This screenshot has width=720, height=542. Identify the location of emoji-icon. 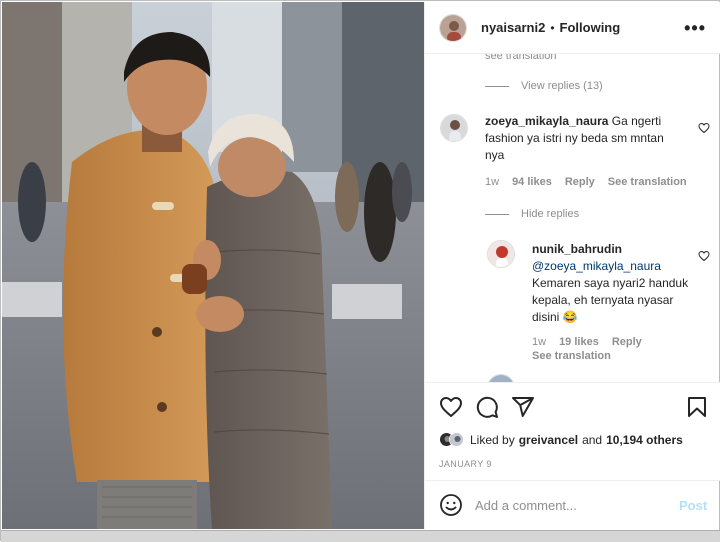
(451, 505).